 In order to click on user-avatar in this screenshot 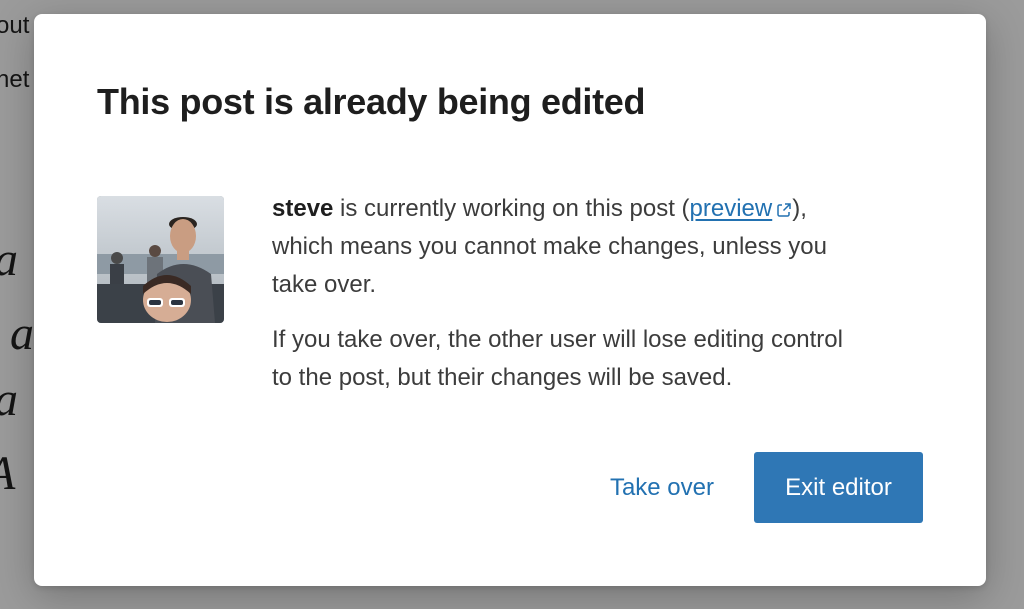, I will do `click(160, 259)`.